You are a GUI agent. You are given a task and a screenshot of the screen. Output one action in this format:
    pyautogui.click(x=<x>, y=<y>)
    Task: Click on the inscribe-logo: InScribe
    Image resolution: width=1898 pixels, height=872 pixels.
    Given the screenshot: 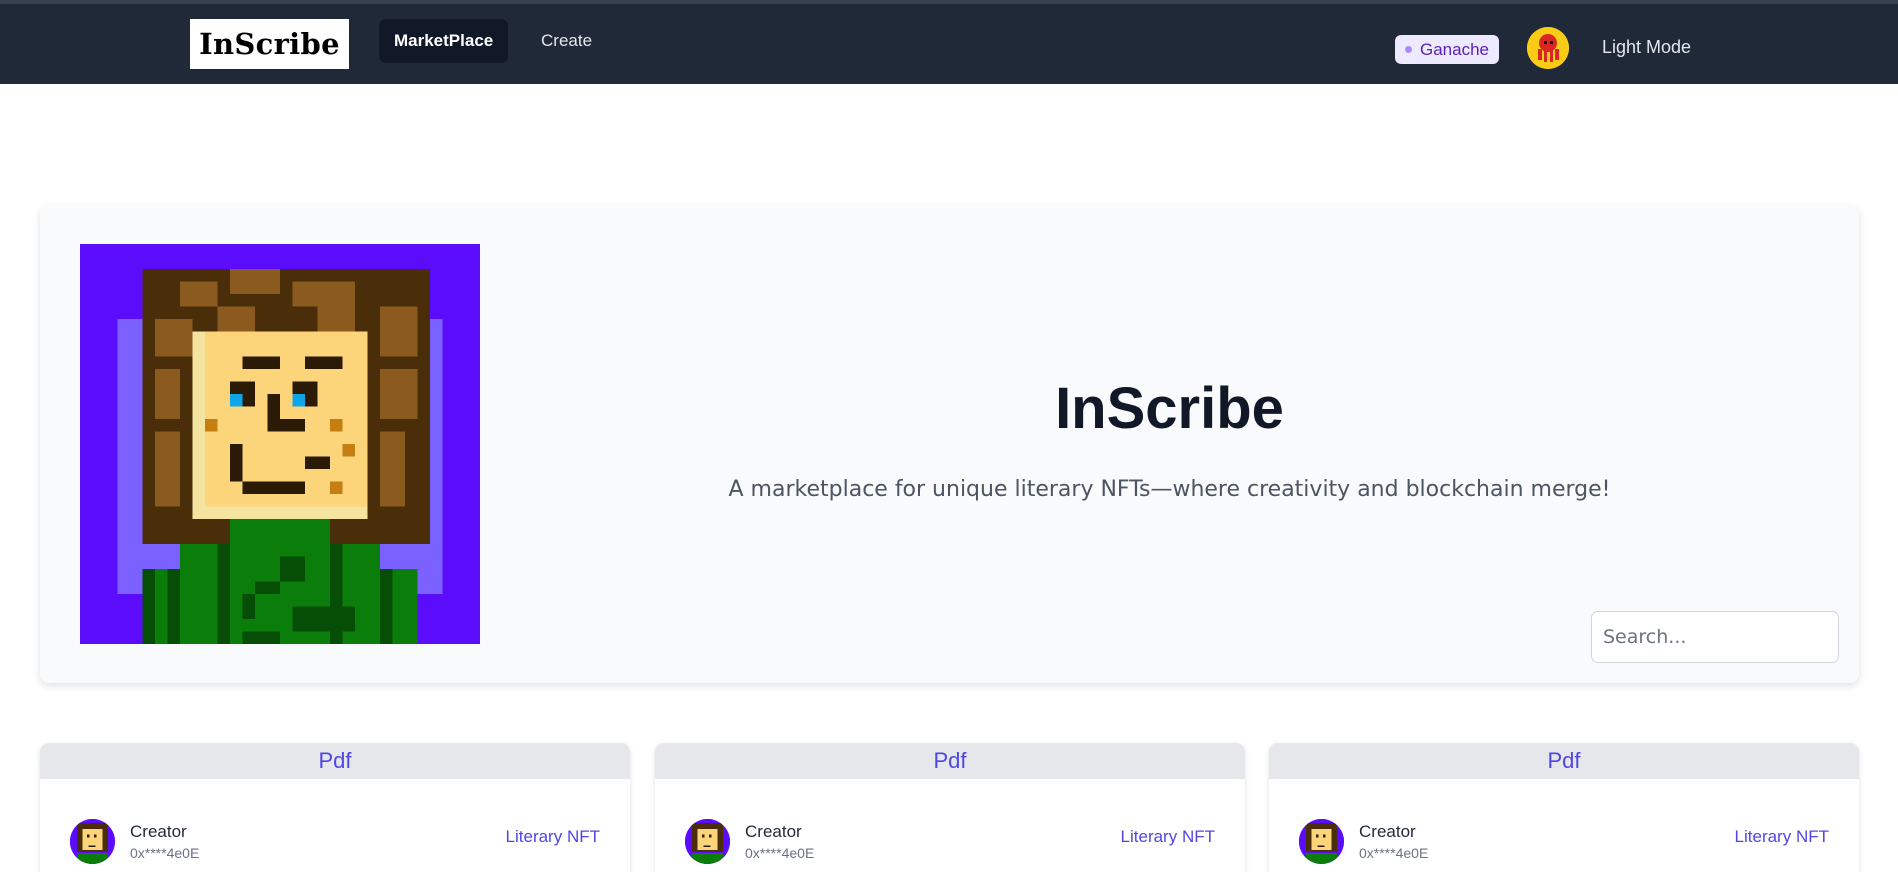 What is the action you would take?
    pyautogui.click(x=269, y=44)
    